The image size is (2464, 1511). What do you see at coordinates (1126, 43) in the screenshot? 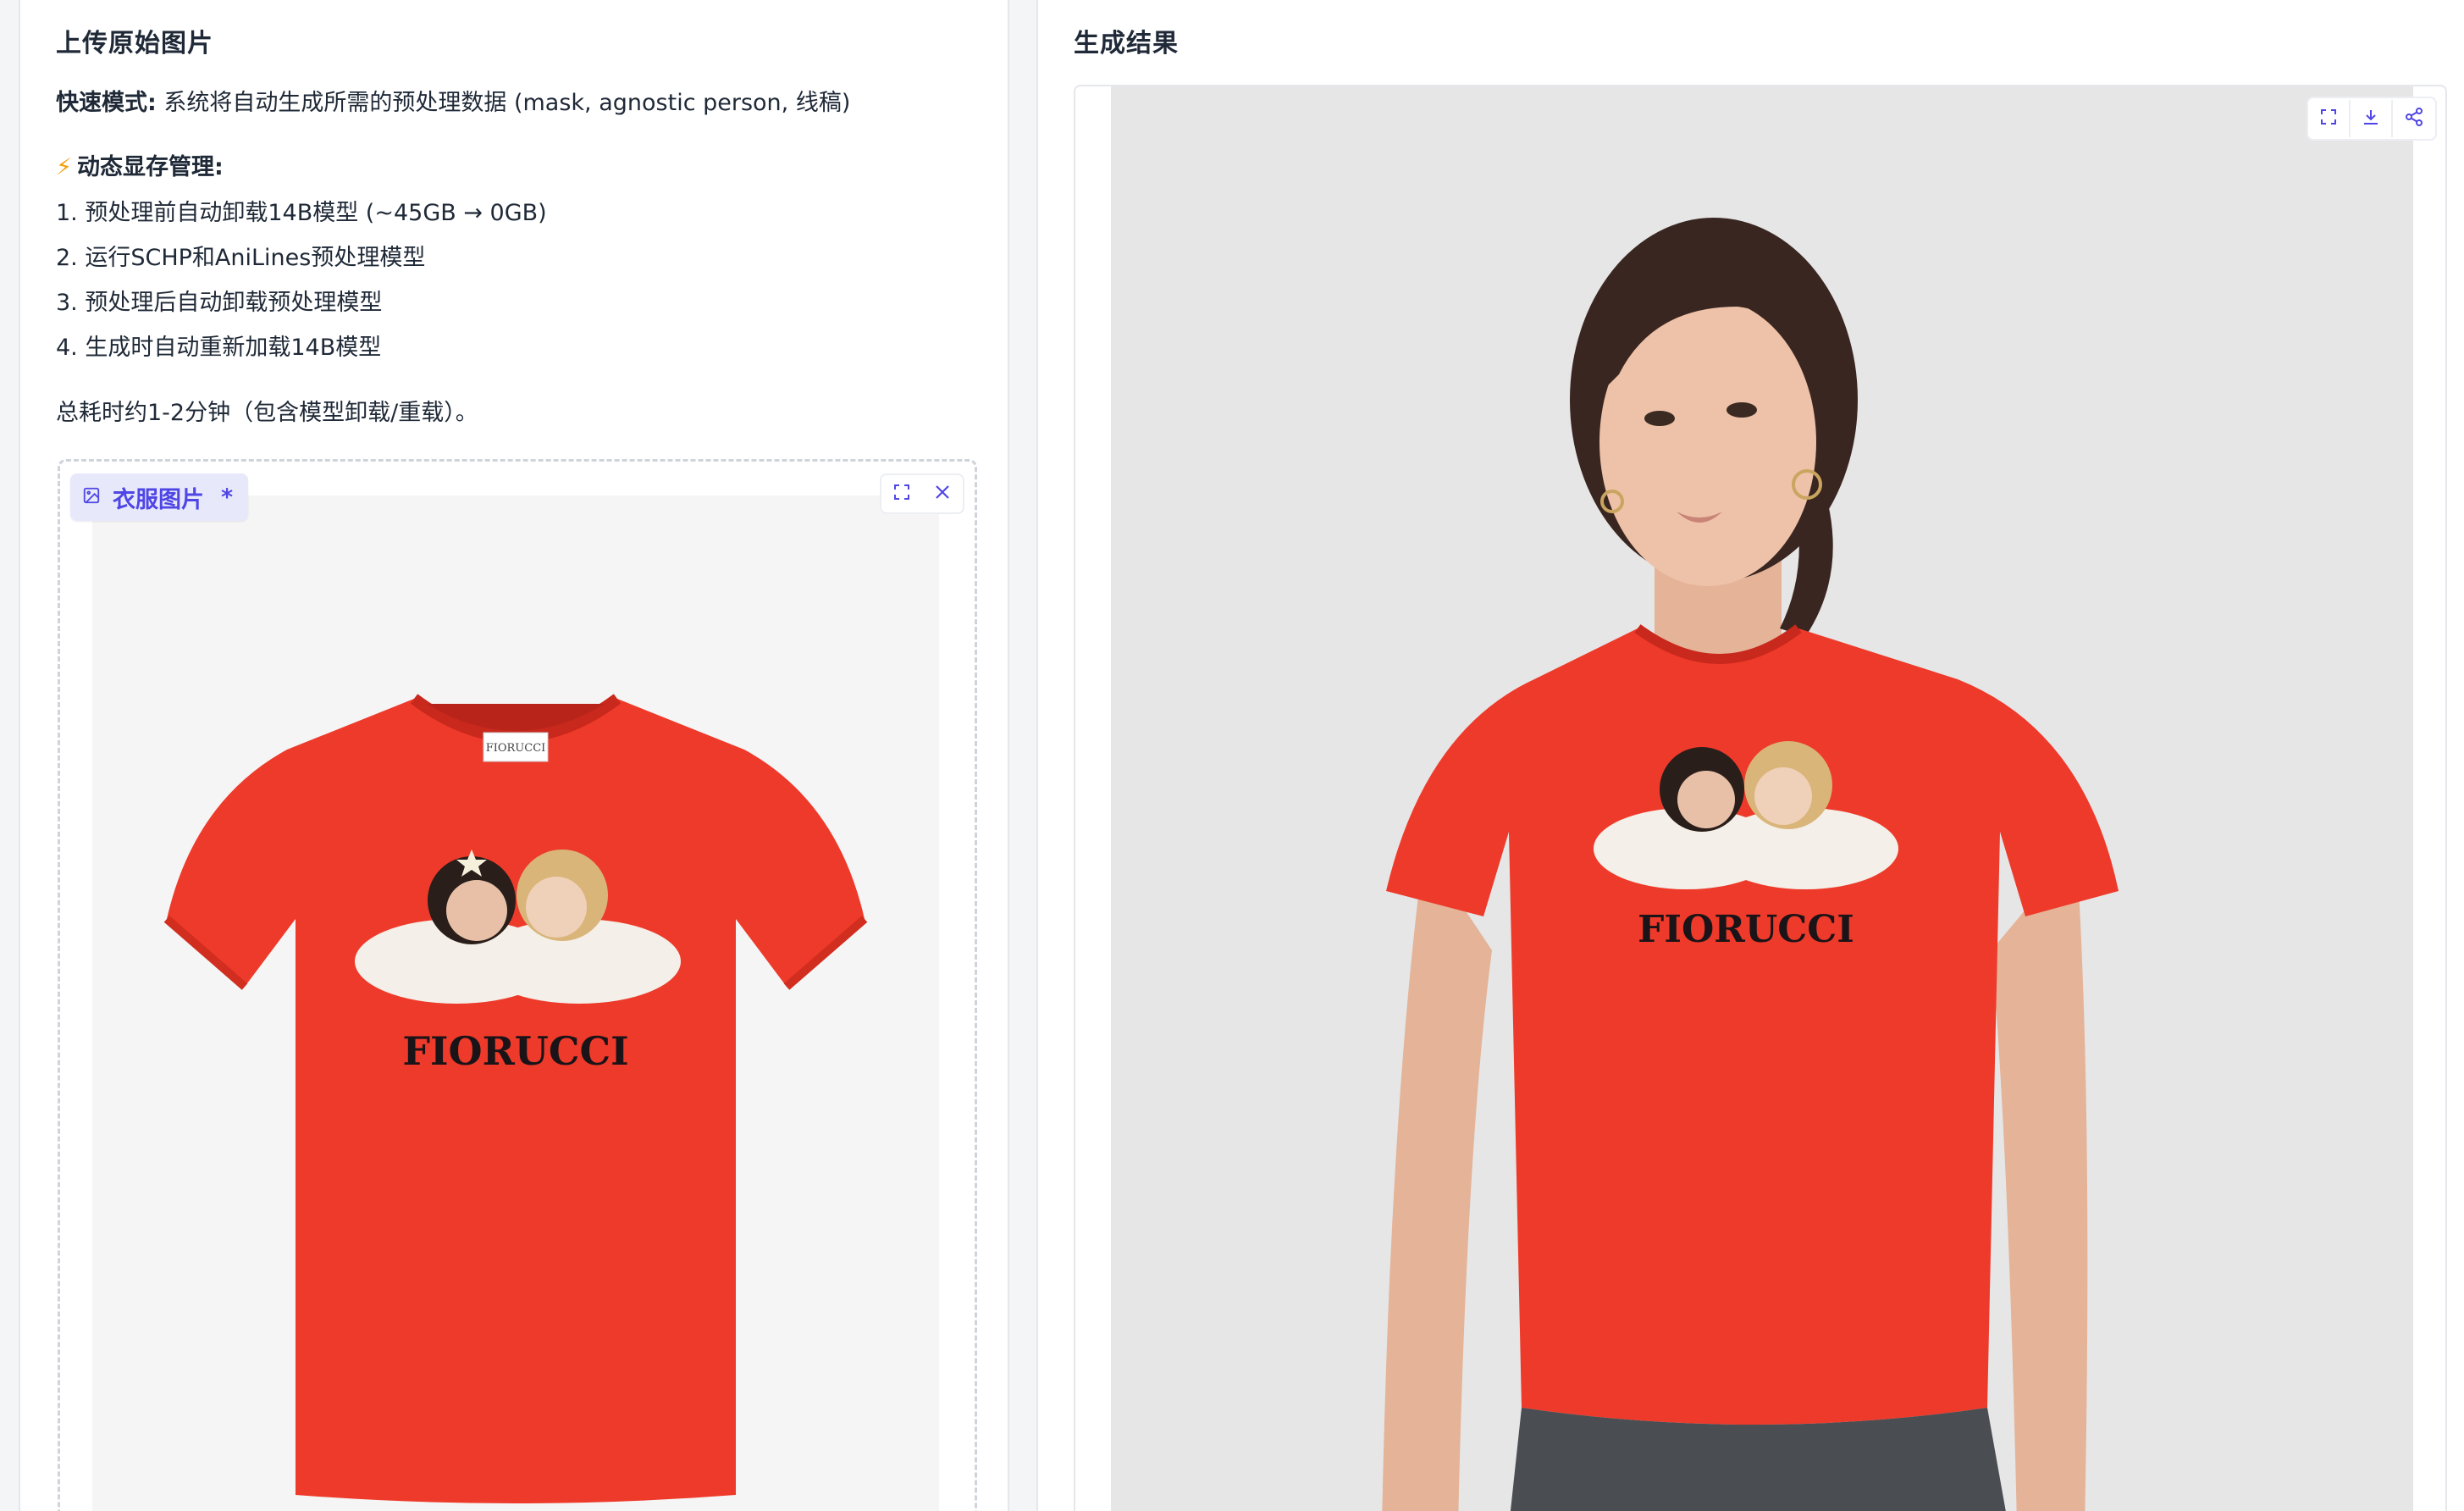
I see `result-panel-title: 生成结果` at bounding box center [1126, 43].